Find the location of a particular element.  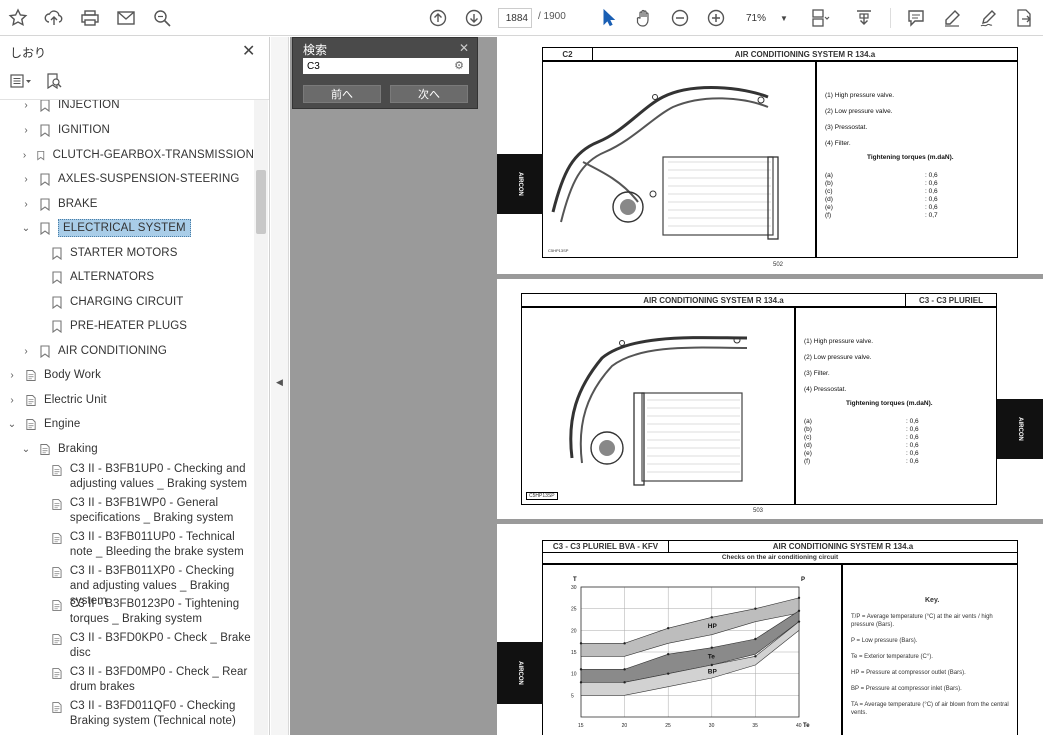

panel-collapse-handle: ◀ is located at coordinates (280, 386).